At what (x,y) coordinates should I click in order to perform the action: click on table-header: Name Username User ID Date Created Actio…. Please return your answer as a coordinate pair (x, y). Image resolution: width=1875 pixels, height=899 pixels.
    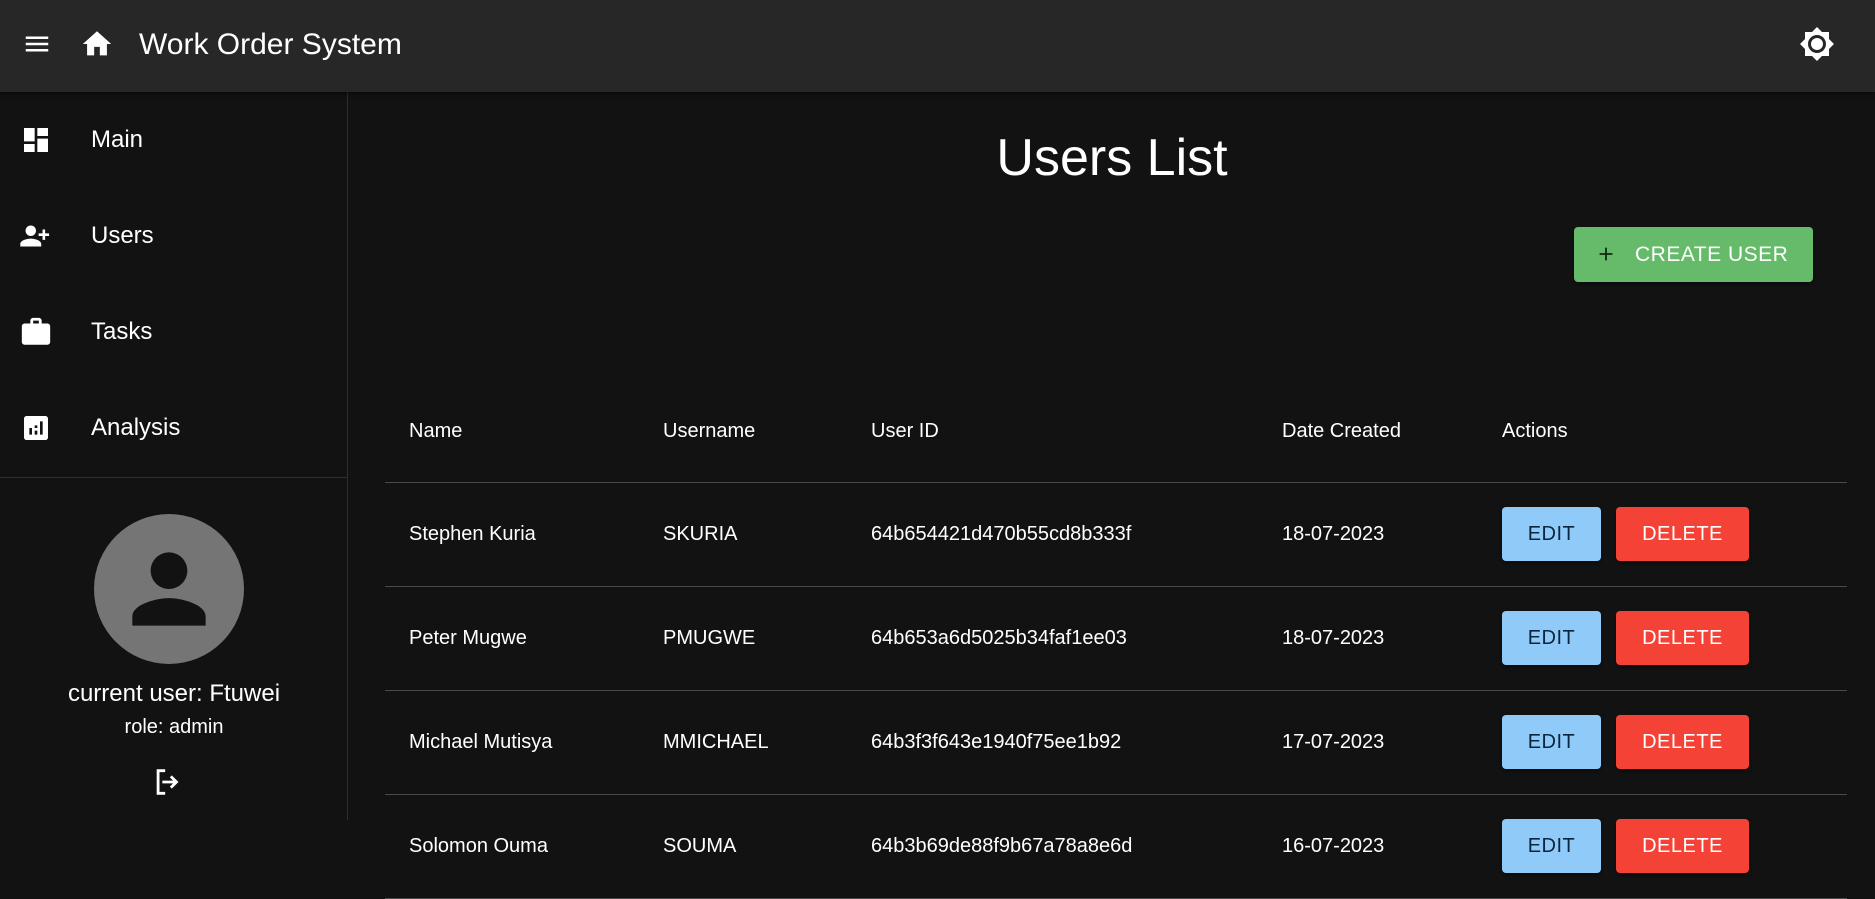
    Looking at the image, I should click on (1116, 414).